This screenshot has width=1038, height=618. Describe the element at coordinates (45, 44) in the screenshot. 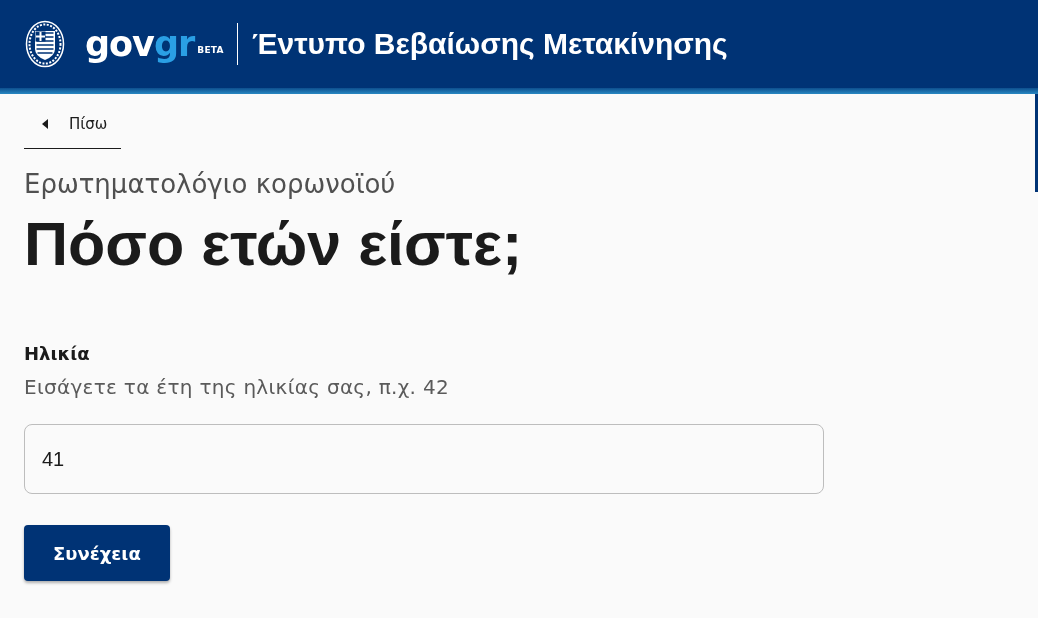

I see `emblem-icon` at that location.